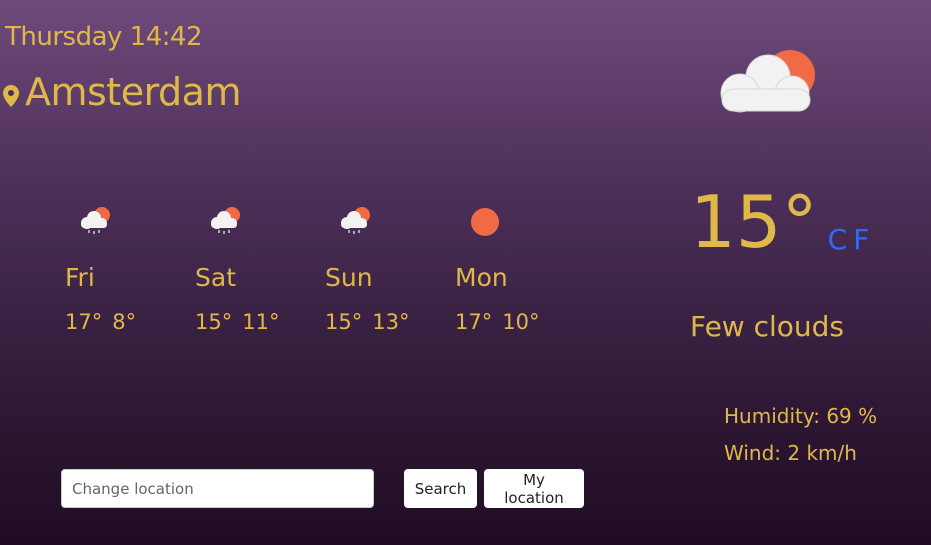 This screenshot has height=545, width=931. I want to click on unit-fahrenheit-link: F, so click(864, 239).